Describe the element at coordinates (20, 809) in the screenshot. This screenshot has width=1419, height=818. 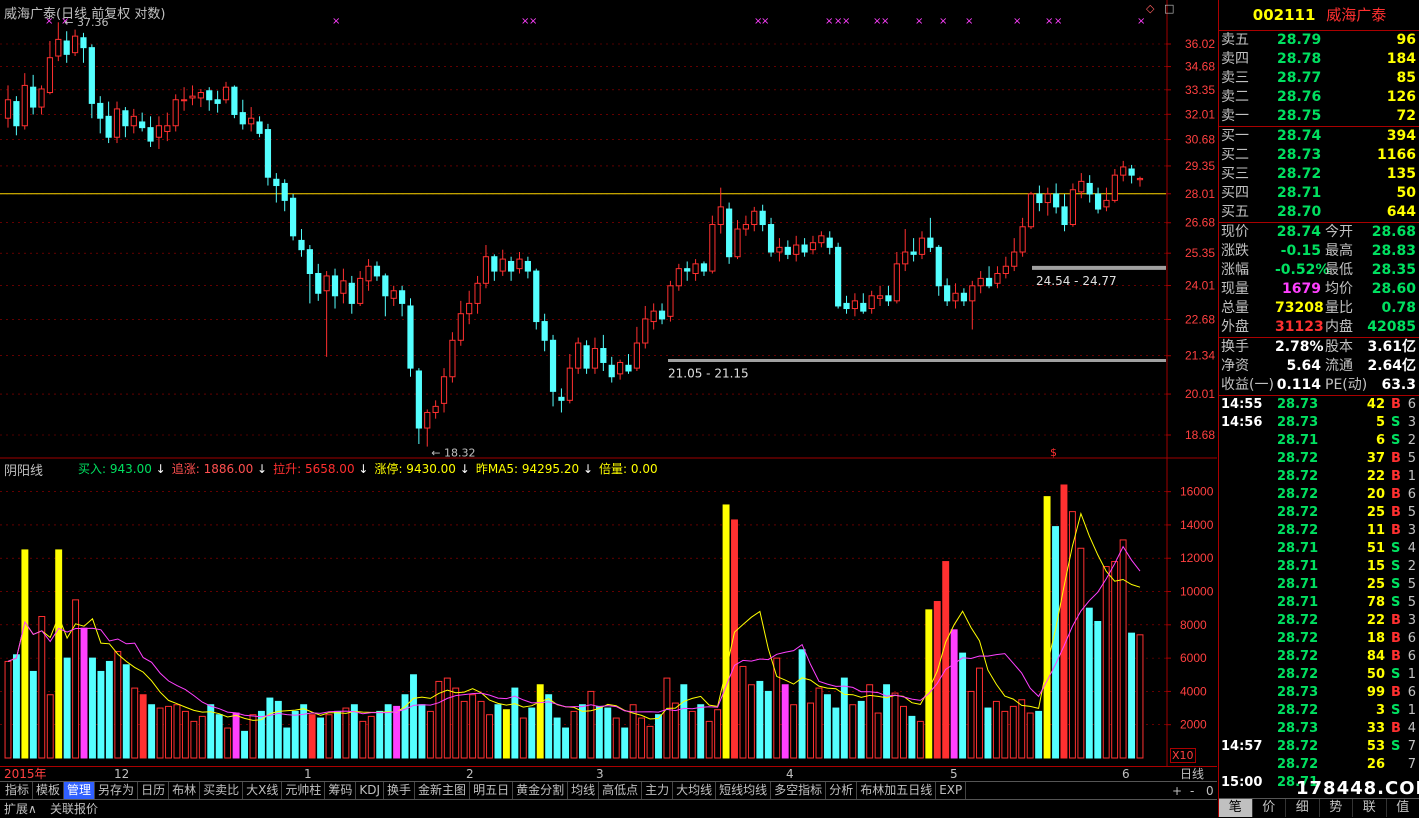
I see `expand-button: 扩展∧` at that location.